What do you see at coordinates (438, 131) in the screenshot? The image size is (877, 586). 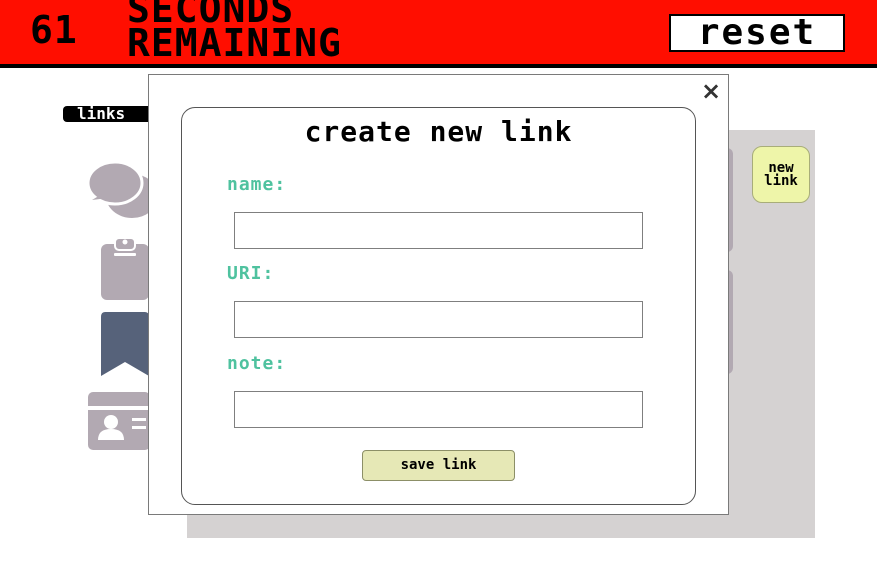 I see `form-title: create new link` at bounding box center [438, 131].